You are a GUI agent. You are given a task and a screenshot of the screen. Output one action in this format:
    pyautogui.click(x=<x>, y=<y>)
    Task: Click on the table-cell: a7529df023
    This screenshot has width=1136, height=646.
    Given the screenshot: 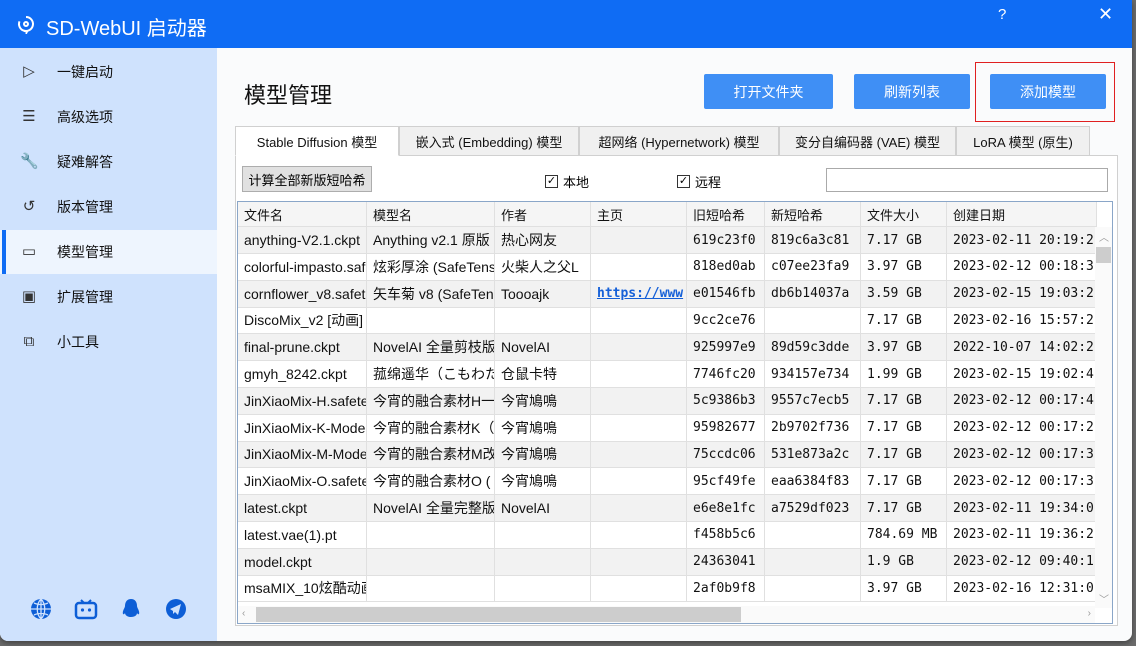 What is the action you would take?
    pyautogui.click(x=813, y=508)
    